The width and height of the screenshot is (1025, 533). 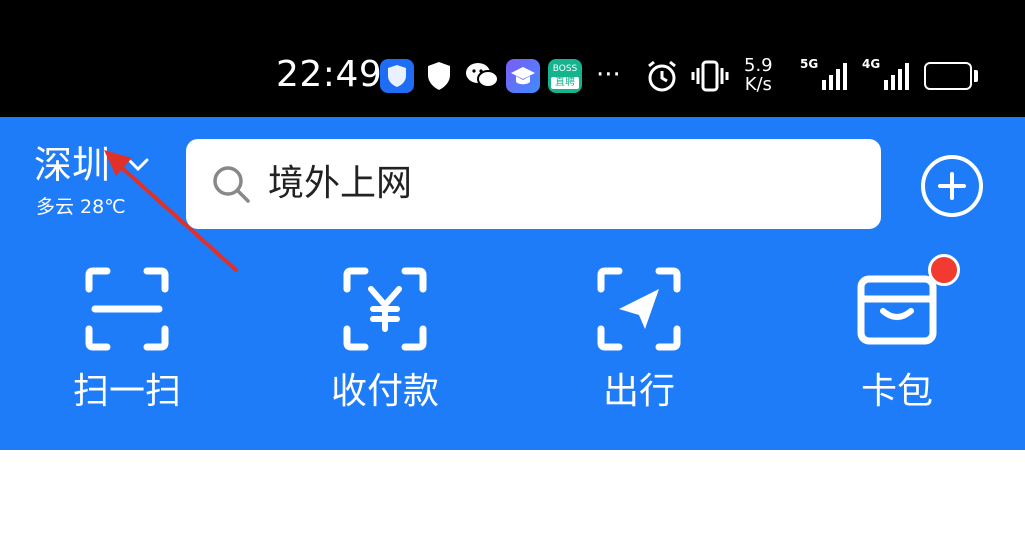 I want to click on shortcut-payment: 收付款, so click(x=385, y=358).